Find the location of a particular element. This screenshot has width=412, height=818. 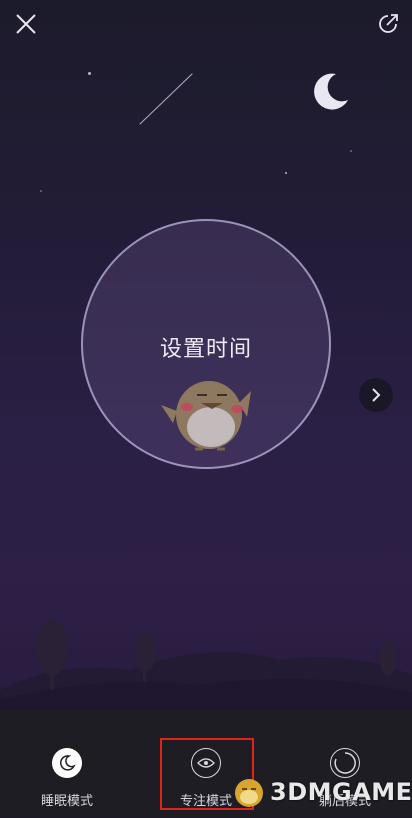

tab-sleep-mode-label: 睡眠模式 is located at coordinates (66, 801).